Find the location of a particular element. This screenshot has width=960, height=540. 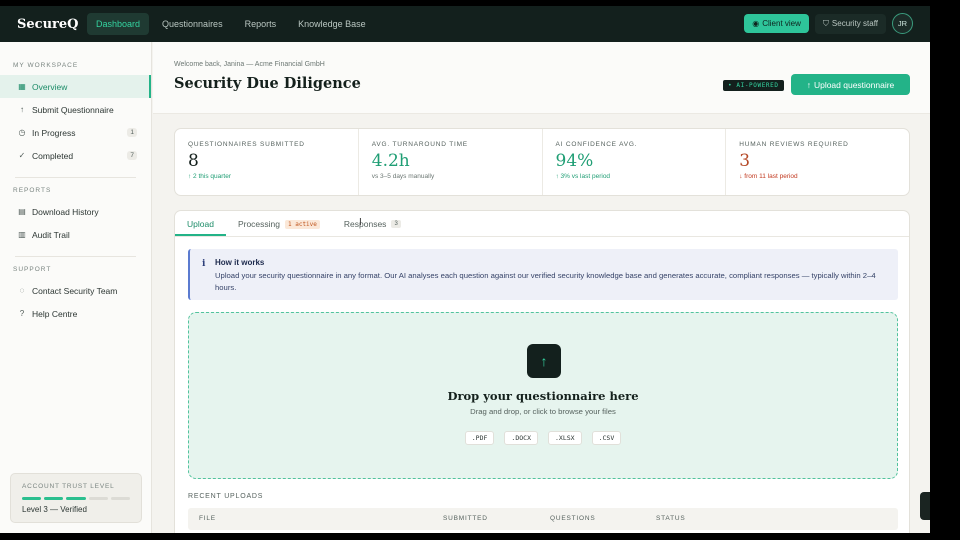

sidebar-item-help-centre: ? Help Centre is located at coordinates (75, 313).